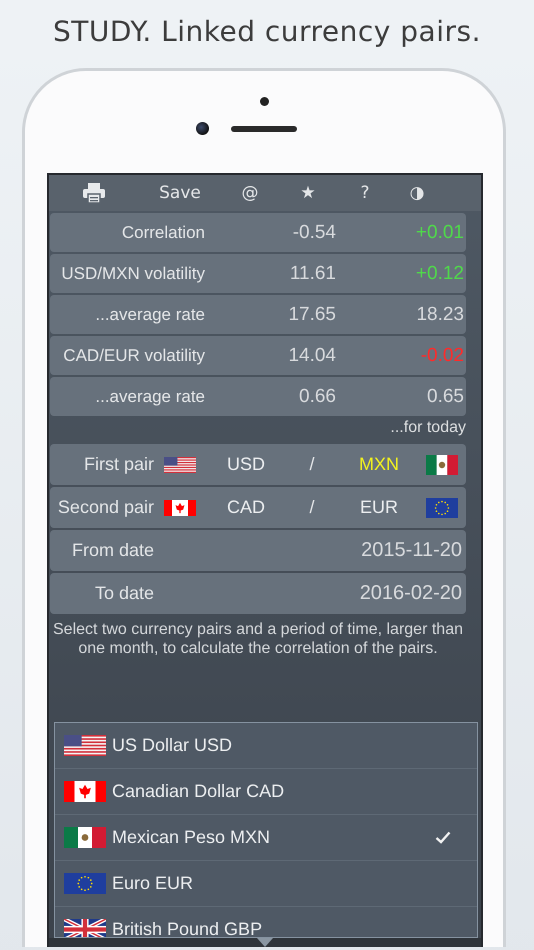 The width and height of the screenshot is (534, 950). I want to click on stat-value: 11.61, so click(312, 273).